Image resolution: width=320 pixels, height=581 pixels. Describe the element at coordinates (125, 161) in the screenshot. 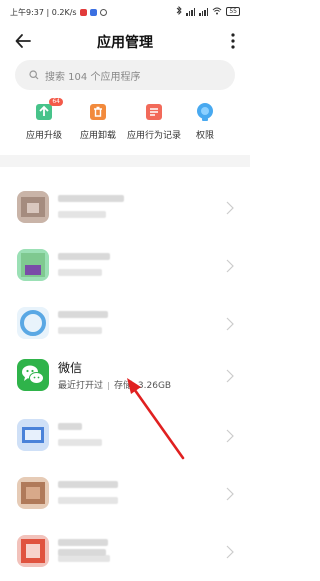

I see `section-divider` at that location.